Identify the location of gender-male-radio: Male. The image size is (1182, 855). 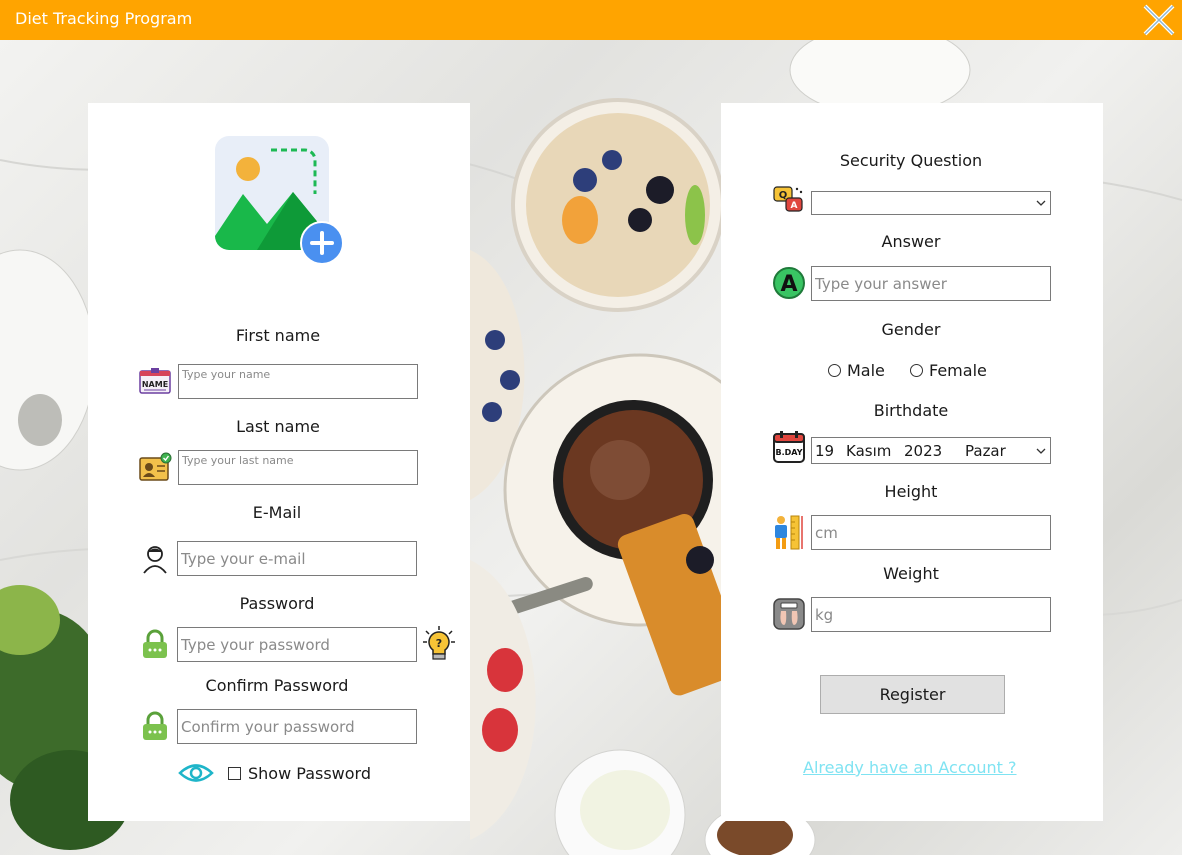
(856, 370).